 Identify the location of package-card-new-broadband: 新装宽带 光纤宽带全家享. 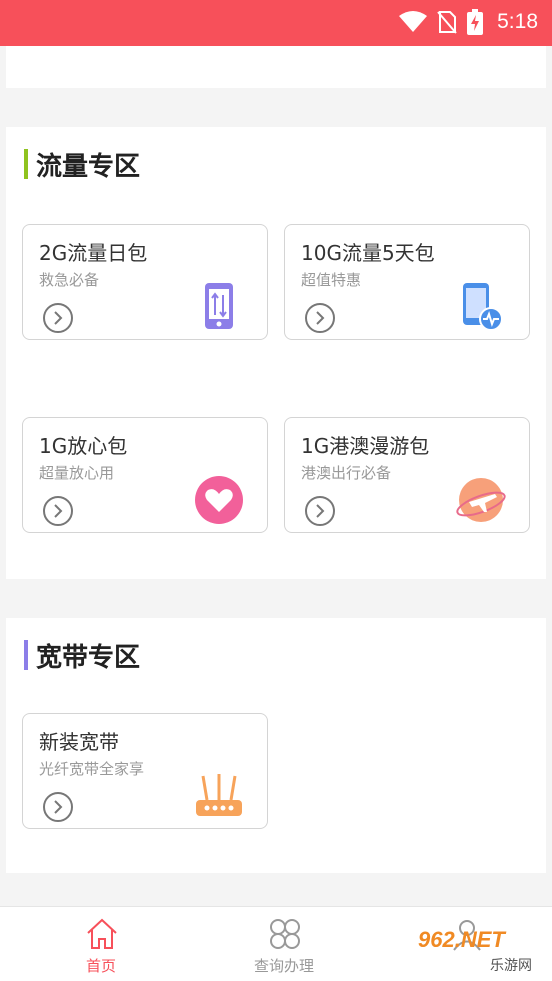
(145, 771).